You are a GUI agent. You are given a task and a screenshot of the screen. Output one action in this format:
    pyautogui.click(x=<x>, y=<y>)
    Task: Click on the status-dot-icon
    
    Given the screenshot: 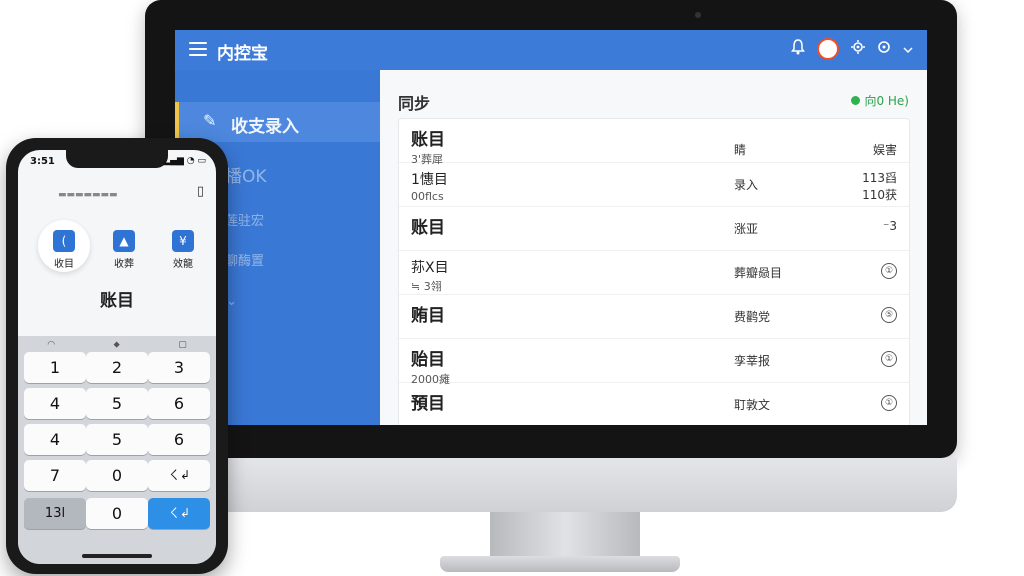 What is the action you would take?
    pyautogui.click(x=856, y=100)
    